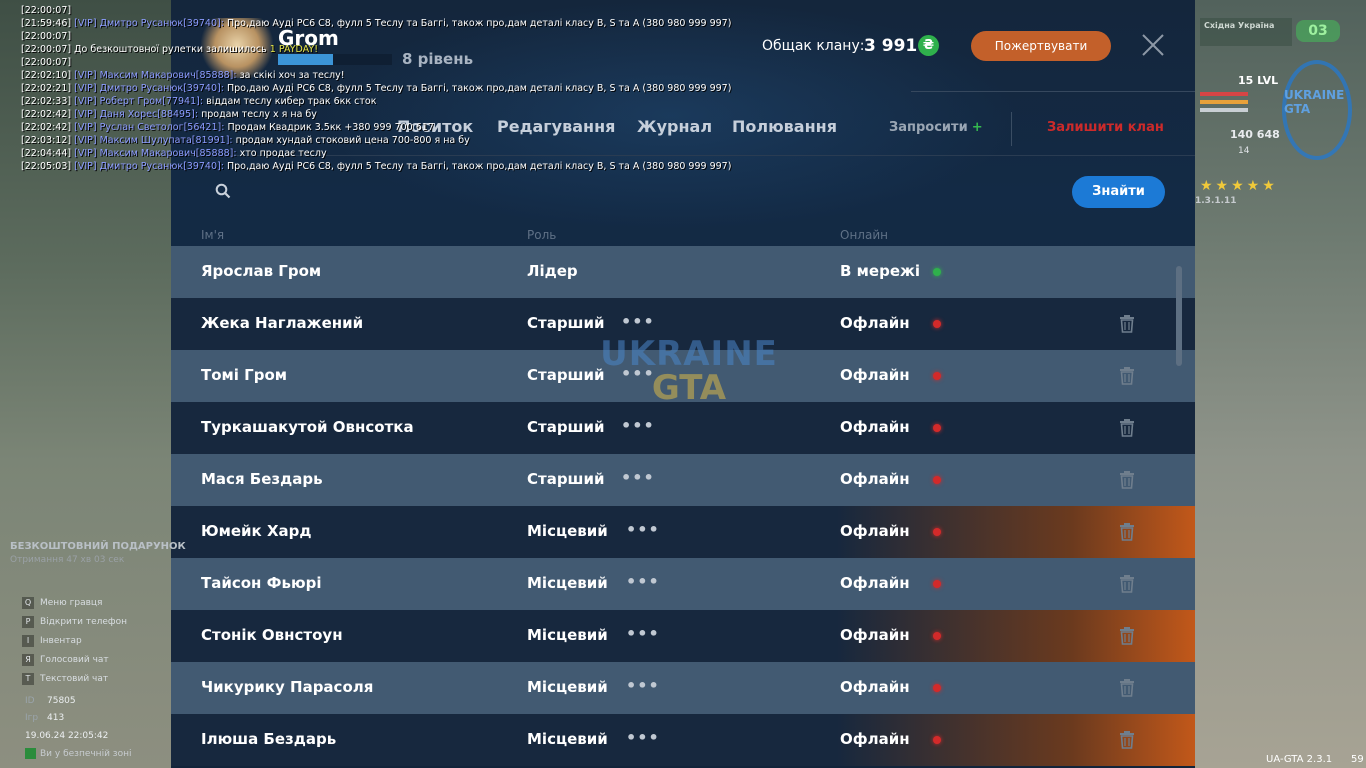 This screenshot has width=1366, height=768. What do you see at coordinates (283, 153) in the screenshot?
I see `chat-message: хто продає теслу` at bounding box center [283, 153].